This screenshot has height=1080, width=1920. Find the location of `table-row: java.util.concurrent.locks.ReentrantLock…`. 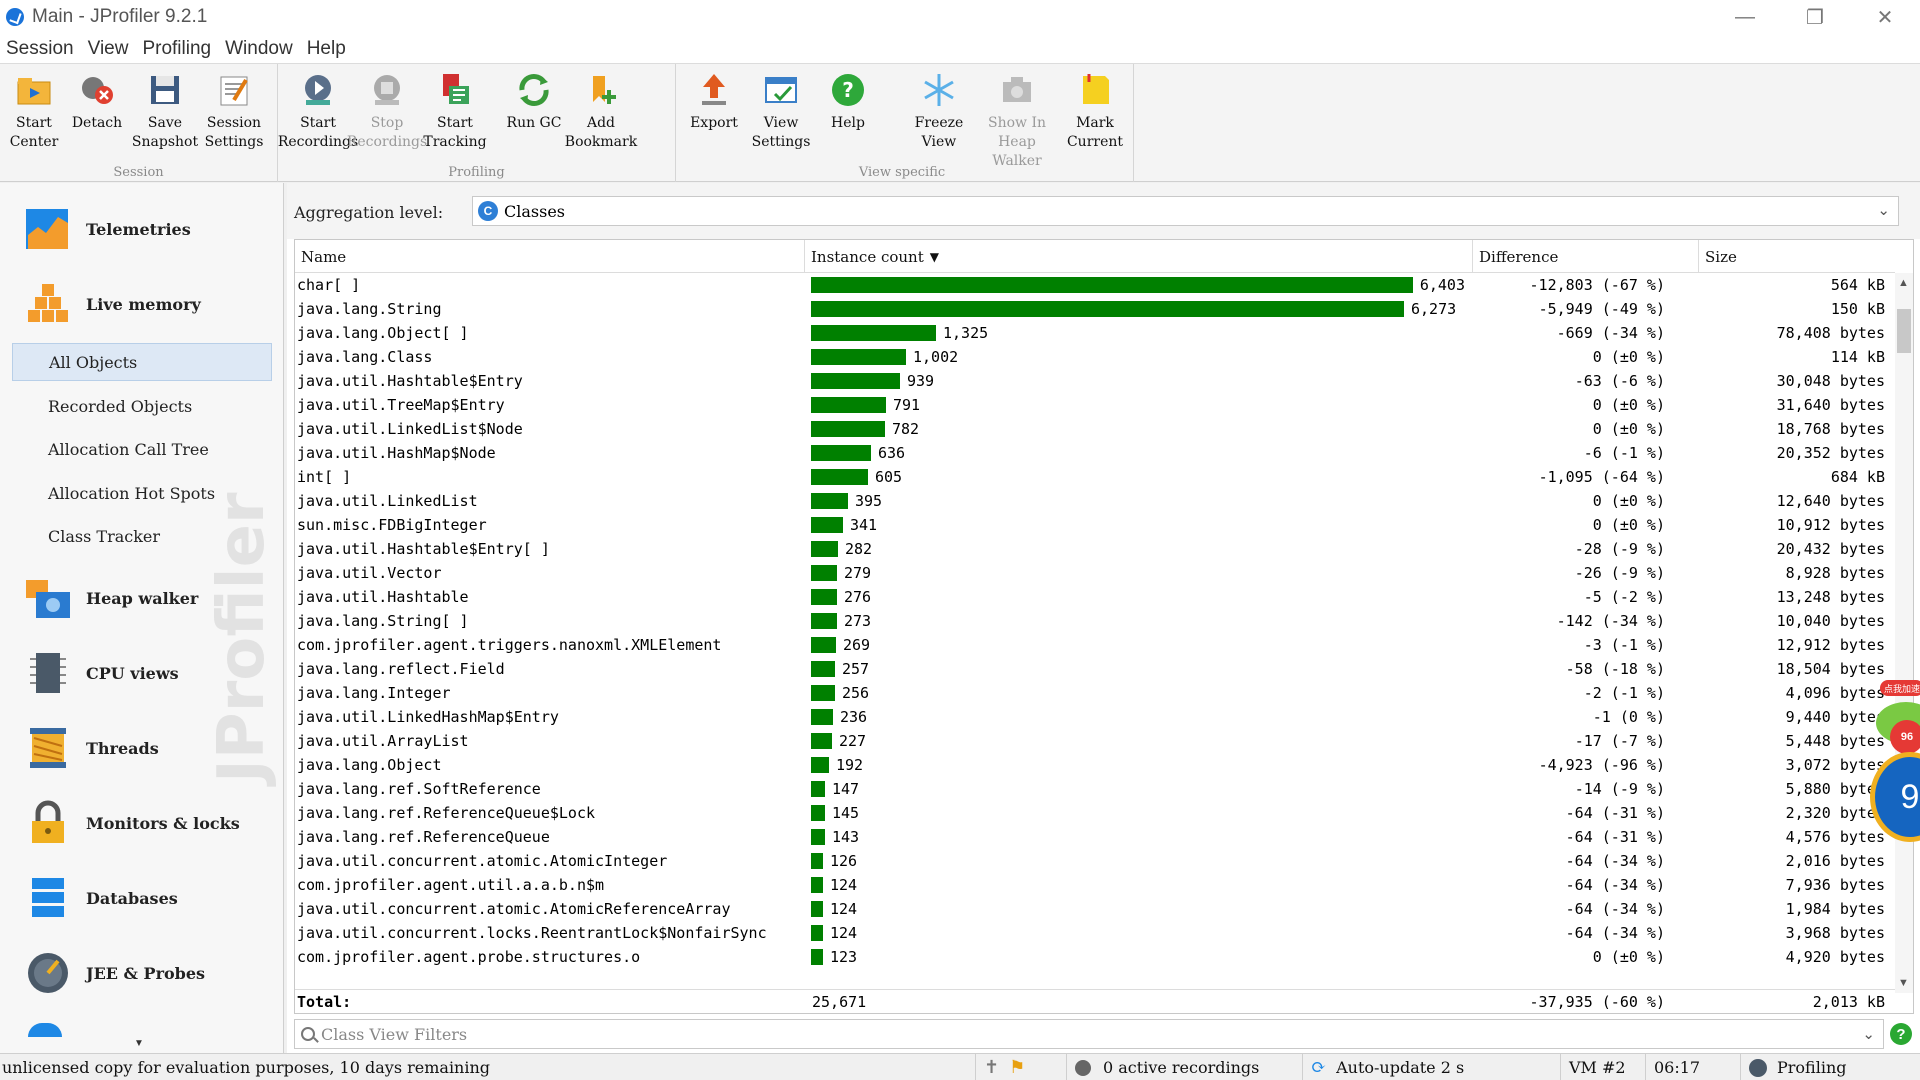

table-row: java.util.concurrent.locks.ReentrantLock… is located at coordinates (1095, 933).